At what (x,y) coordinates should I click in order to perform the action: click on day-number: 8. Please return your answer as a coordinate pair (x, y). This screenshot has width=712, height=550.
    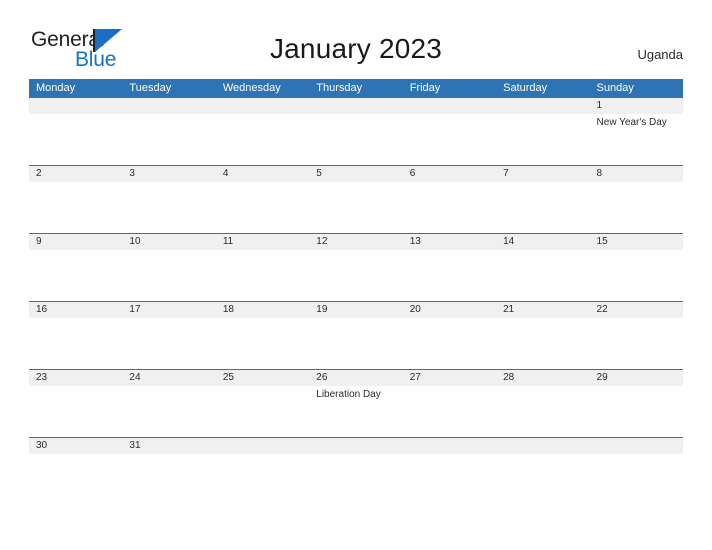
    Looking at the image, I should click on (636, 174).